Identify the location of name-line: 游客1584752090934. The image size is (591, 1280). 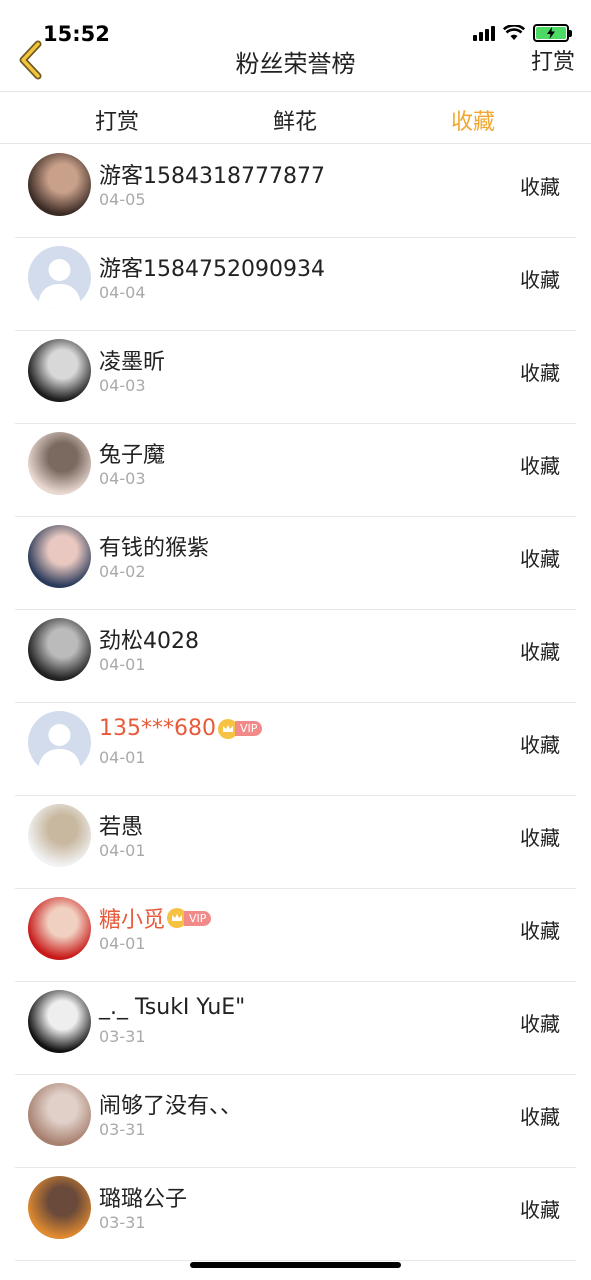
(212, 267).